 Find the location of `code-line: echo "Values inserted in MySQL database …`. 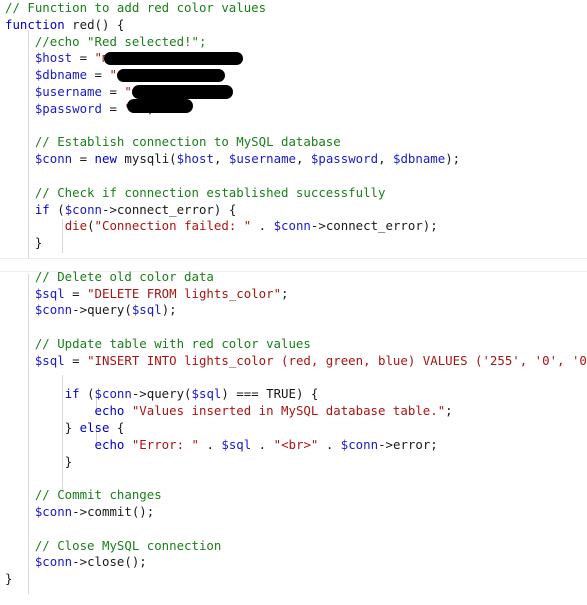

code-line: echo "Values inserted in MySQL database … is located at coordinates (229, 411).